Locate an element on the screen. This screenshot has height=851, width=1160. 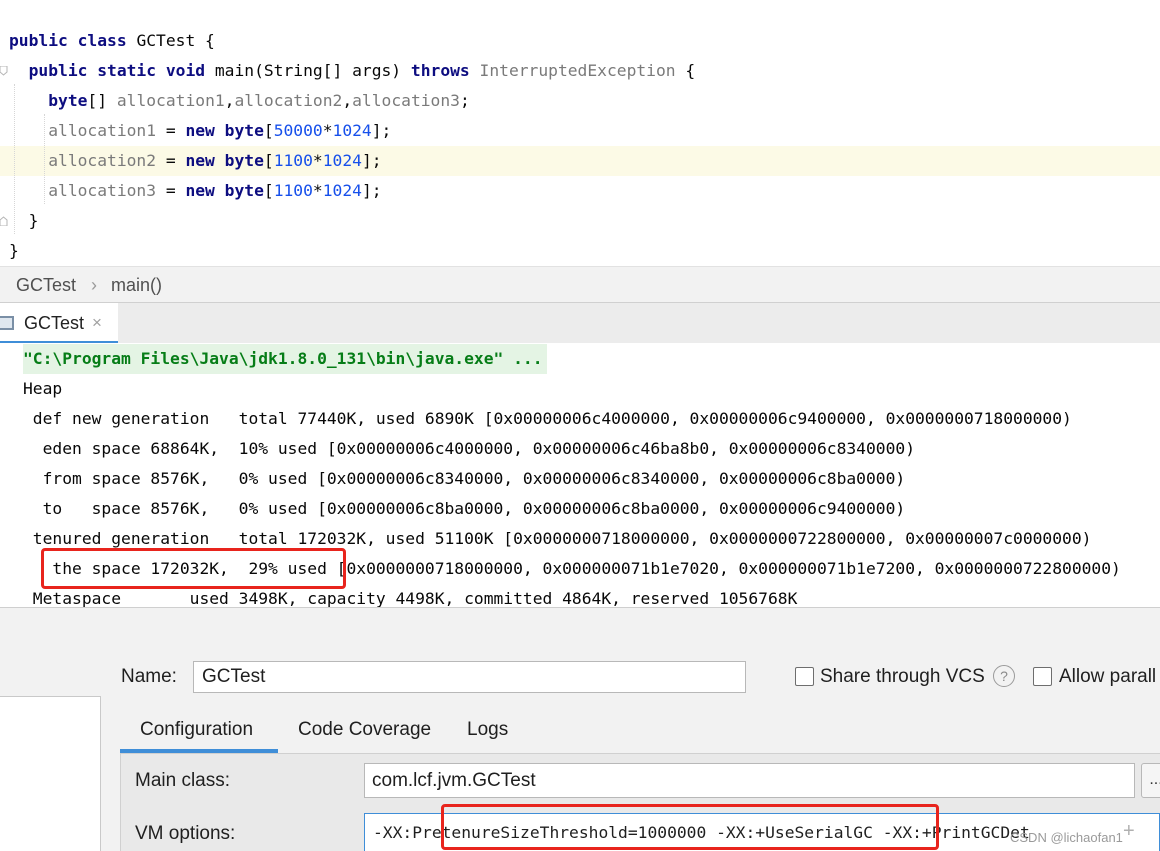
tab-code-coverage: Code Coverage is located at coordinates (364, 731).